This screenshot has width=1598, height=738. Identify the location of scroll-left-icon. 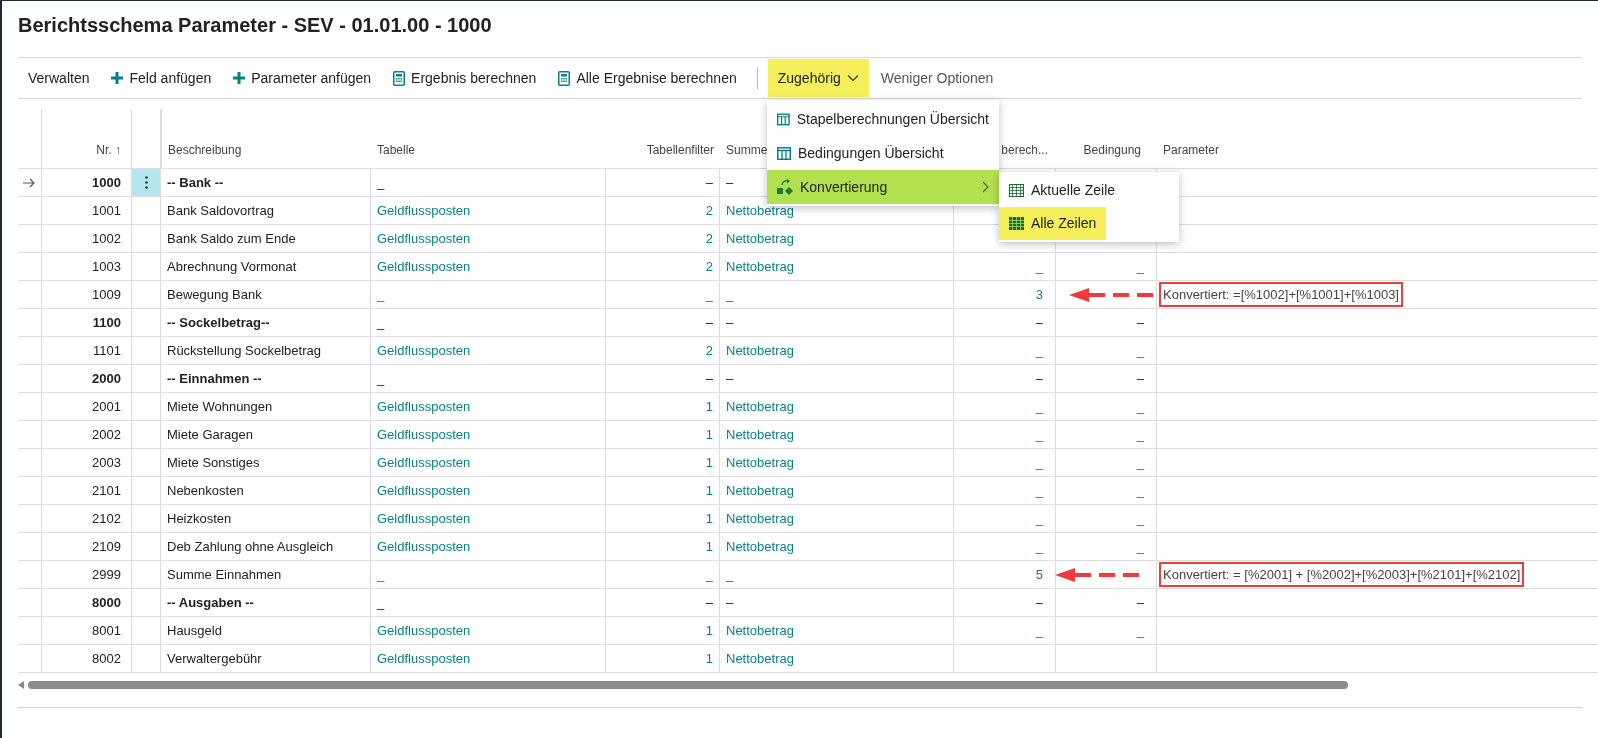
(21, 685).